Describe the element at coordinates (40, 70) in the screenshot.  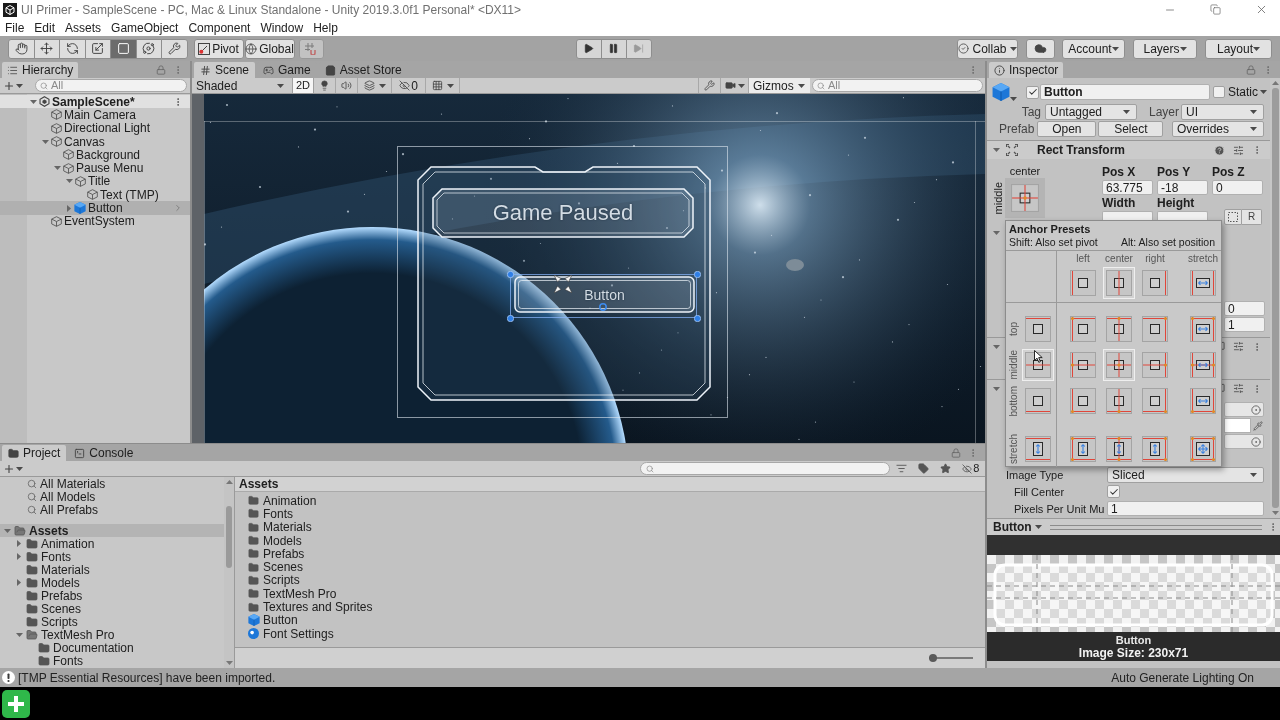
I see `hierarchy-tab: Hierarchy` at that location.